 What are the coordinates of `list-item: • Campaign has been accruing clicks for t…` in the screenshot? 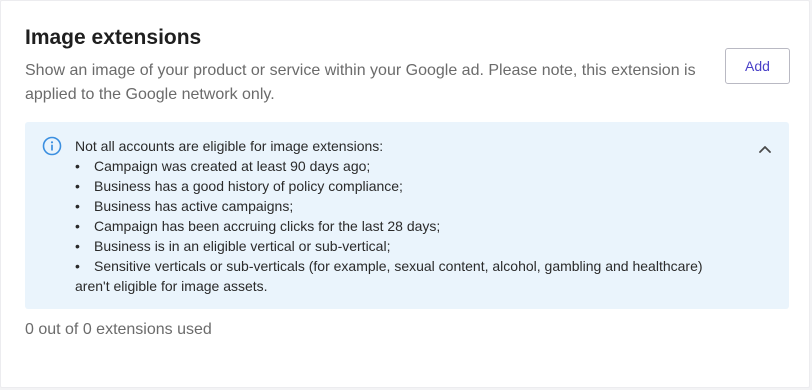 It's located at (405, 226).